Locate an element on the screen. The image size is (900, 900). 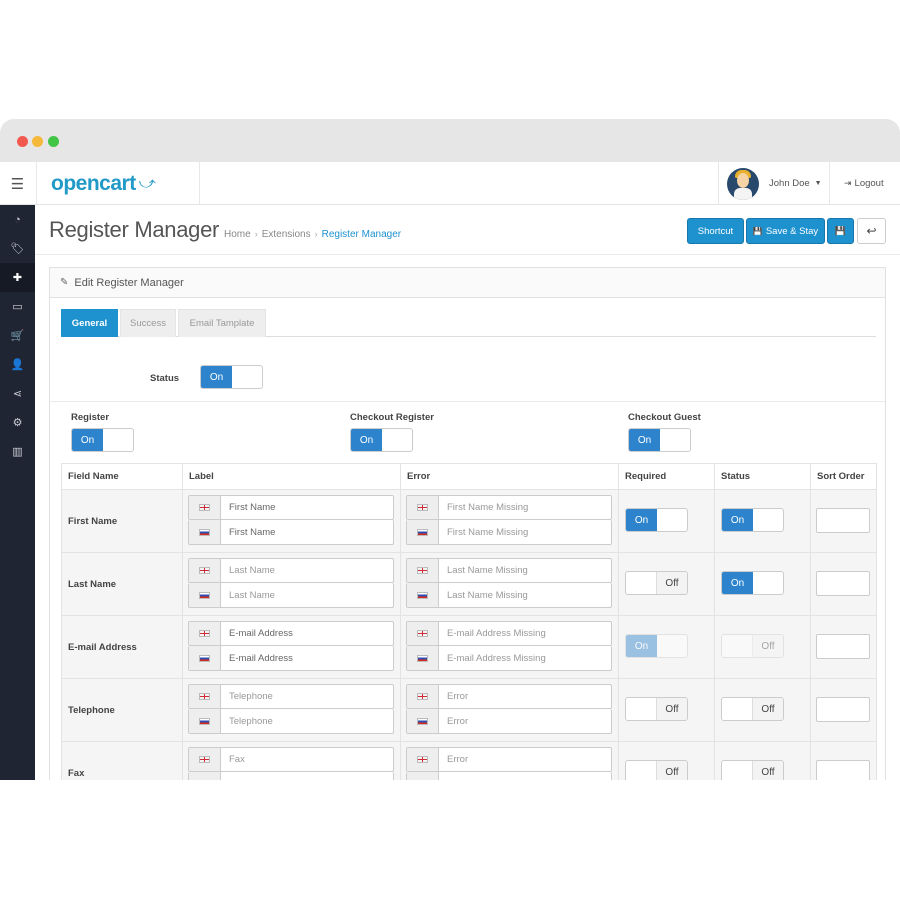
menu-toggle-icon: ☰ is located at coordinates (17, 183).